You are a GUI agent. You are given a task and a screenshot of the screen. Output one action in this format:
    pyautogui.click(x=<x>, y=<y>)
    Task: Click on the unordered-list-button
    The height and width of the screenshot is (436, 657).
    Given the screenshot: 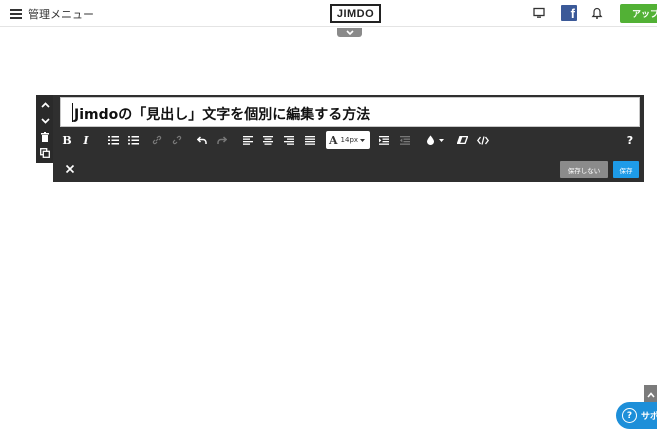 What is the action you would take?
    pyautogui.click(x=133, y=140)
    